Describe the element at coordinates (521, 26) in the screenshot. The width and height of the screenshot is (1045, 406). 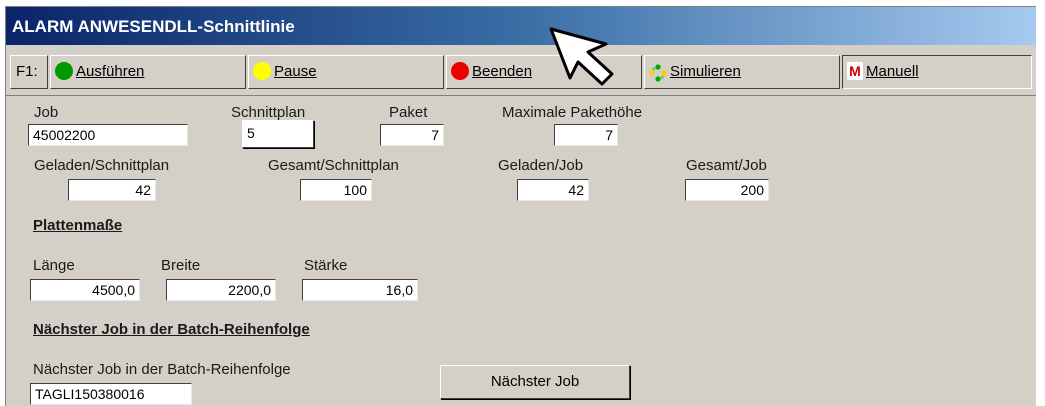
I see `title-bar: ALARM ANWESENDLL-Schnittlinie` at that location.